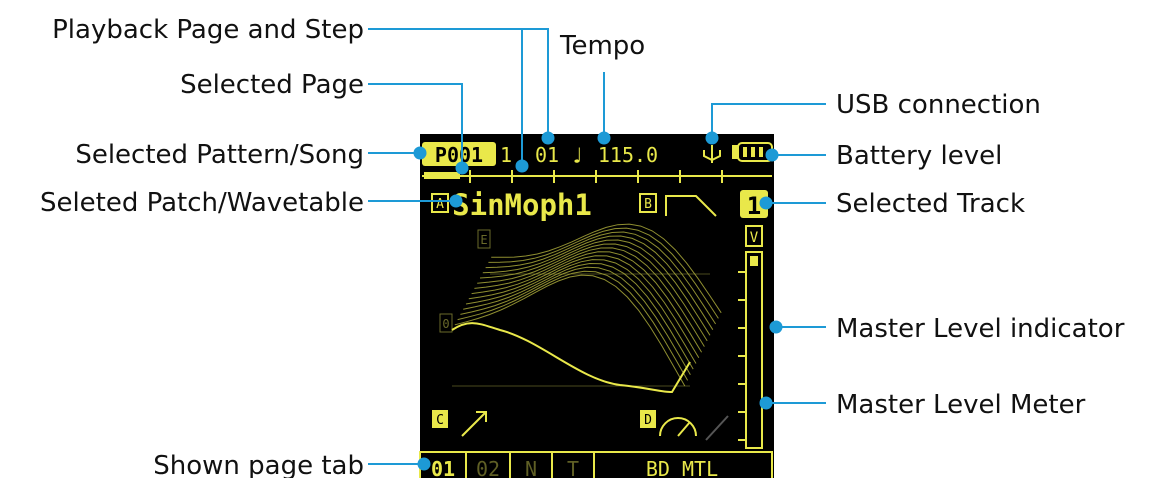 The height and width of the screenshot is (478, 1152). Describe the element at coordinates (219, 155) in the screenshot. I see `label-selected-pattern-song: Selected Pattern/Song` at that location.